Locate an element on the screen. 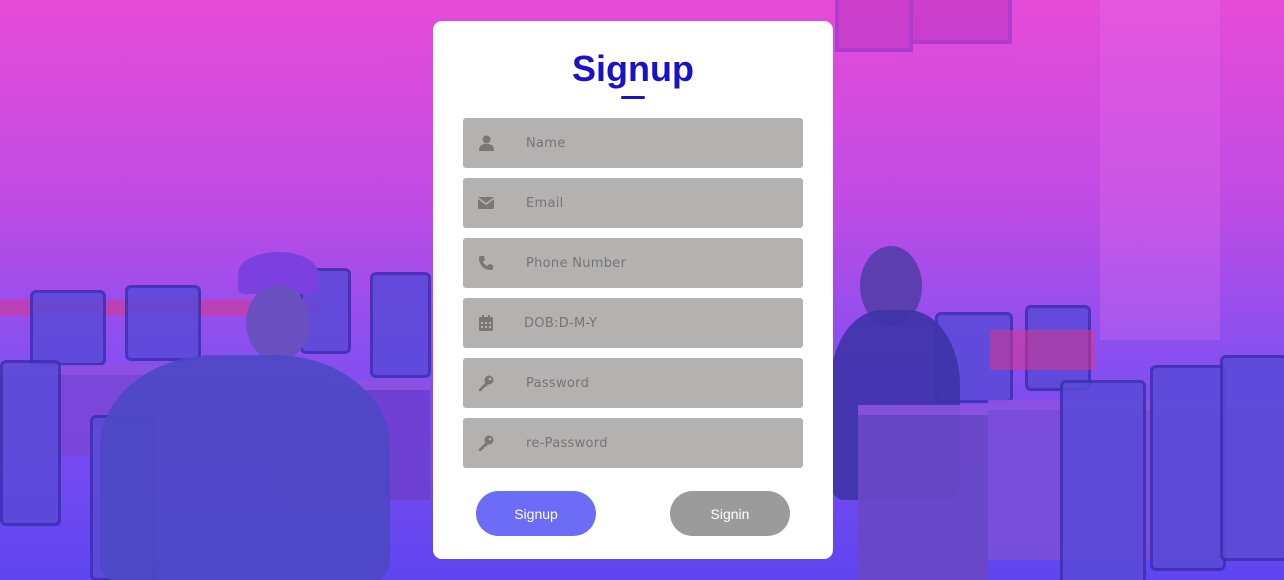 This screenshot has height=580, width=1284. password-field is located at coordinates (633, 383).